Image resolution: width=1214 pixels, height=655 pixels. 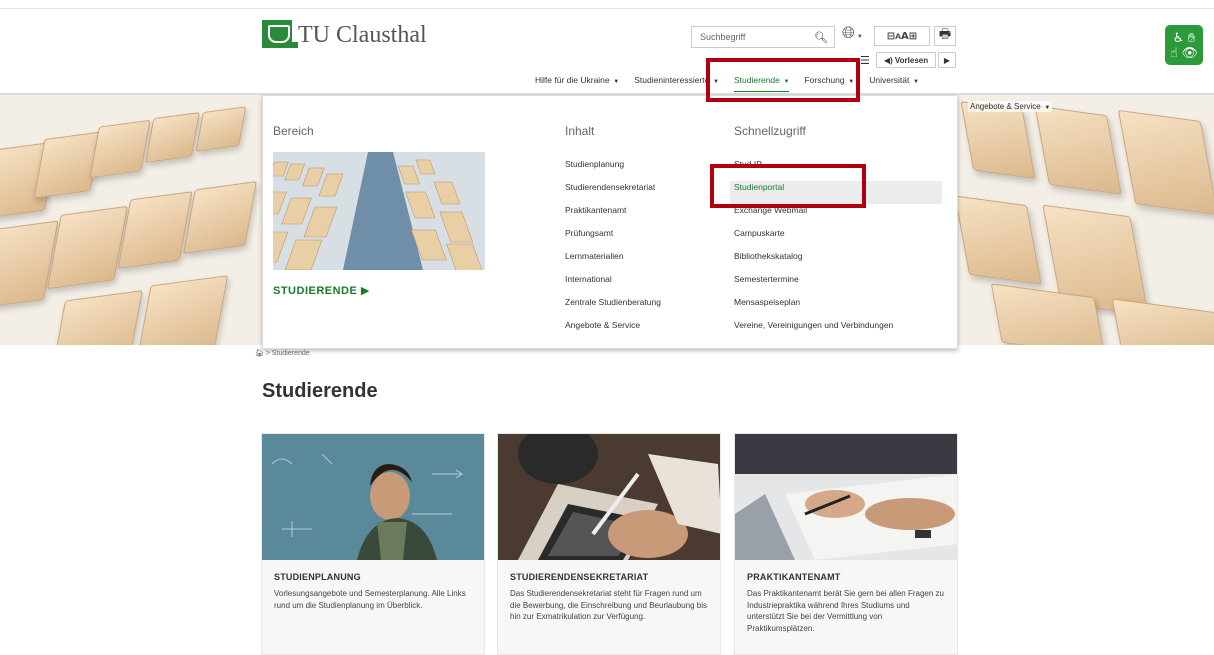 What do you see at coordinates (317, 577) in the screenshot?
I see `card-title: STUDIENPLANUNG` at bounding box center [317, 577].